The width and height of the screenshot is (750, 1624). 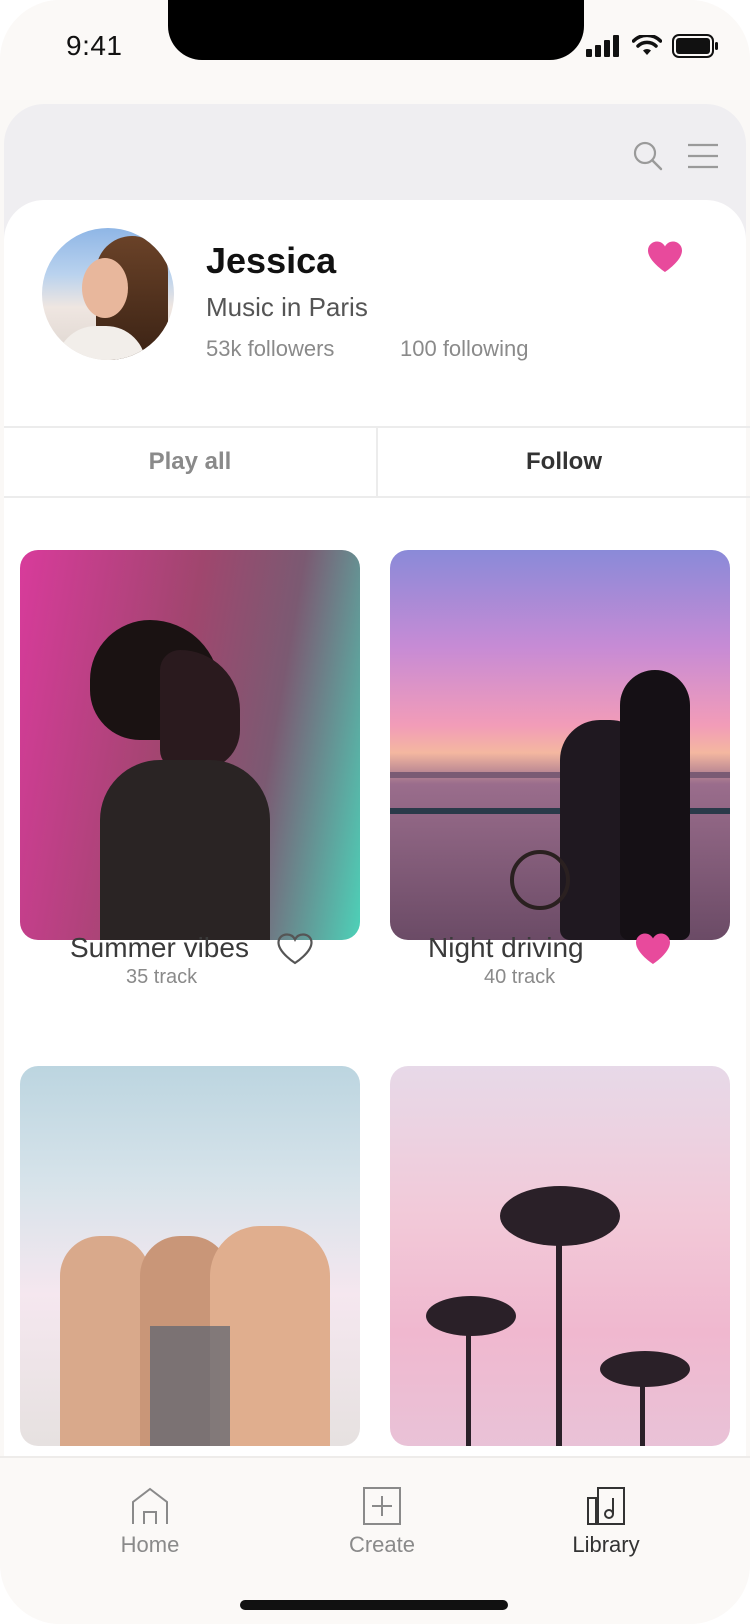 I want to click on playlist-cover-summer-vibes, so click(x=190, y=745).